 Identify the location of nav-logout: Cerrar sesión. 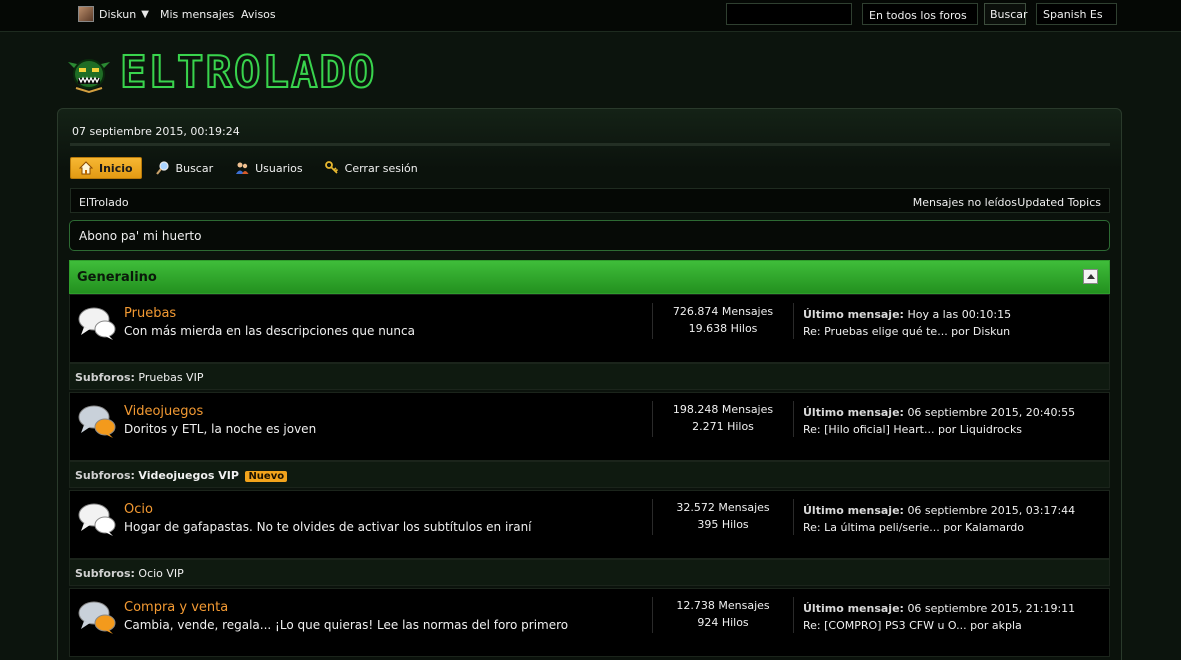
(371, 168).